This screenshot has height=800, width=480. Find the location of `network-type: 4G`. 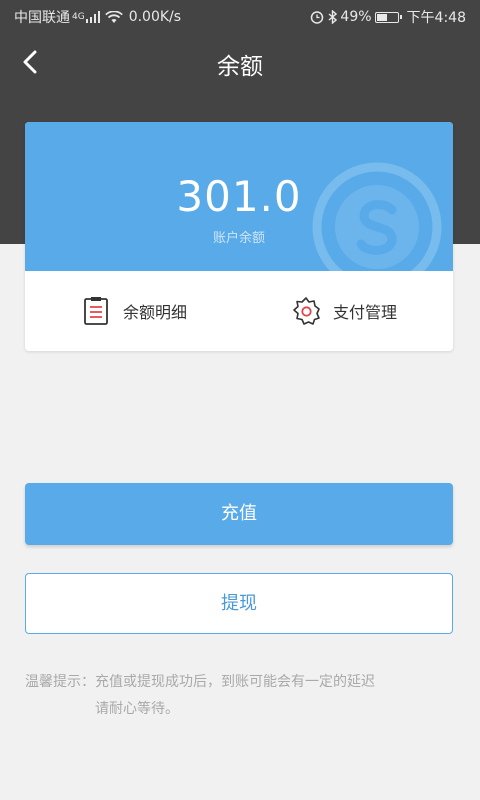

network-type: 4G is located at coordinates (78, 17).